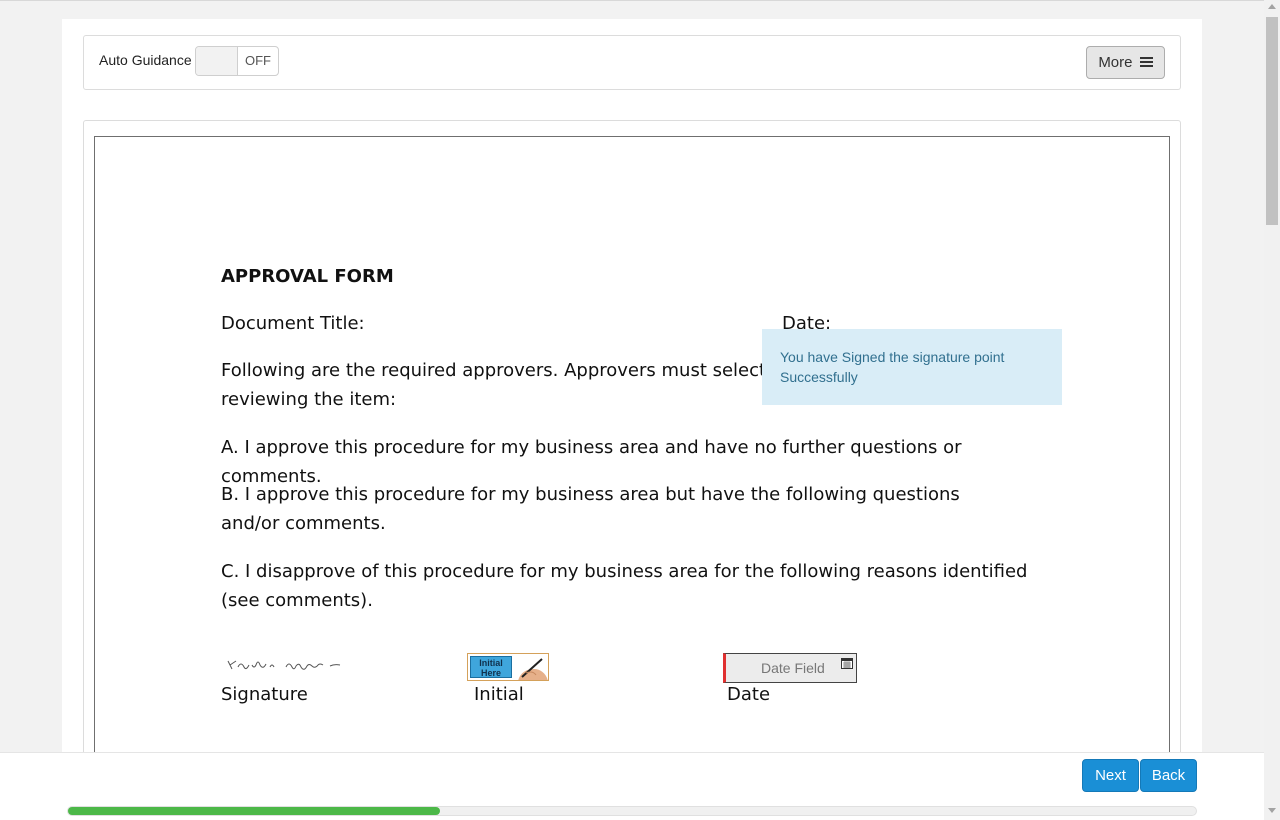 The width and height of the screenshot is (1280, 820). Describe the element at coordinates (1146, 62) in the screenshot. I see `hamburger-icon` at that location.